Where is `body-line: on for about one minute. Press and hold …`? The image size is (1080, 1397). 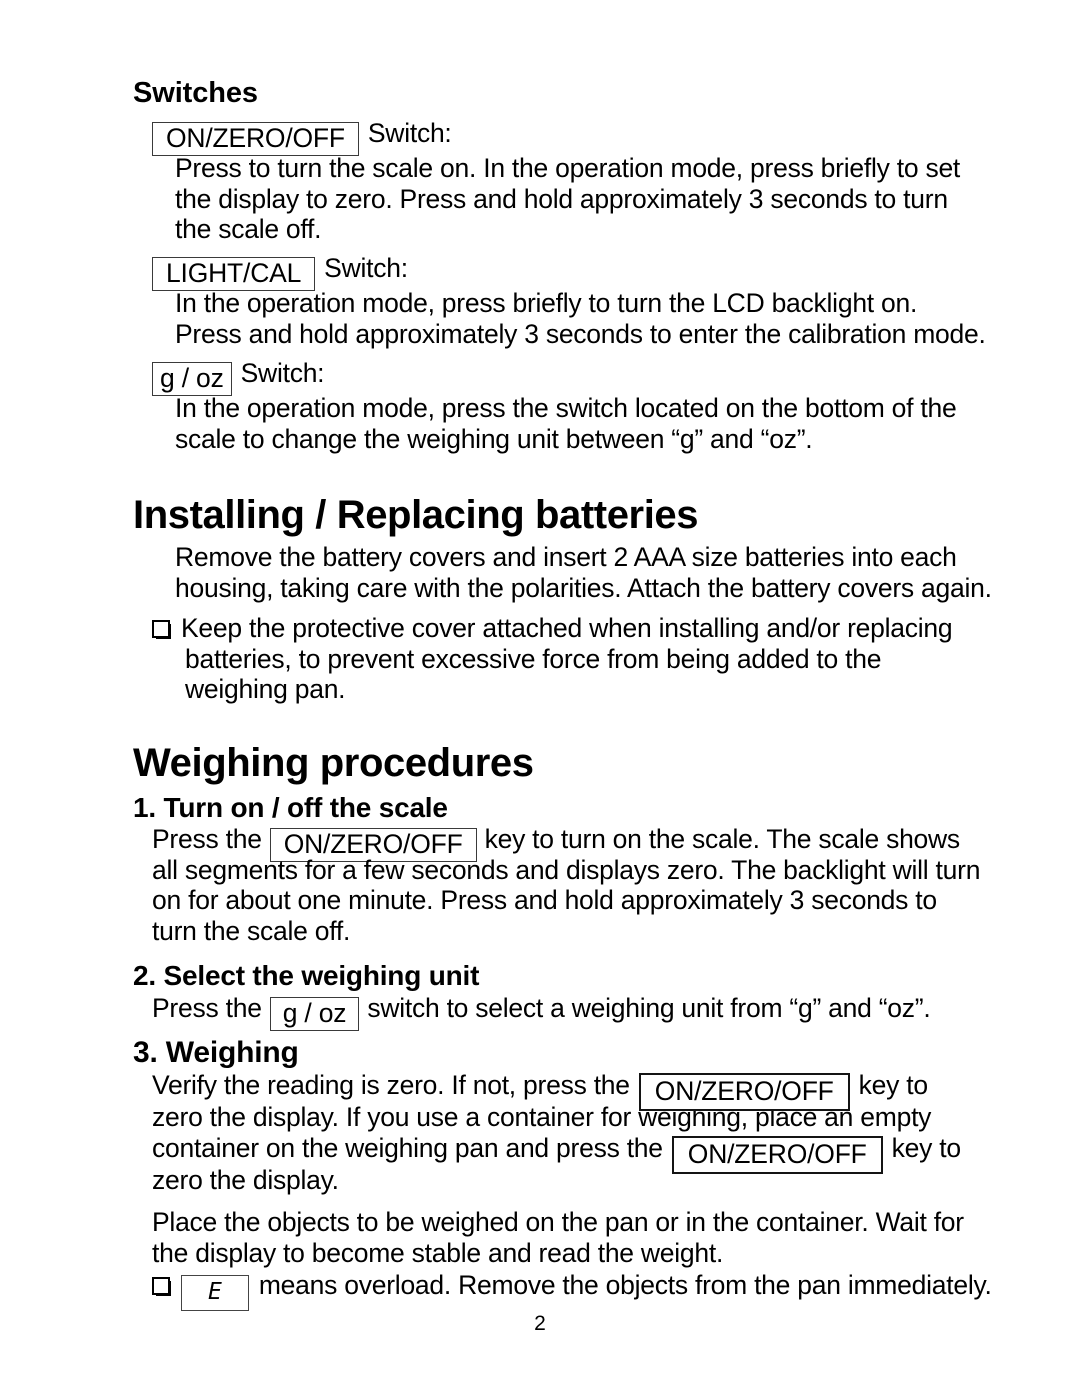
body-line: on for about one minute. Press and hold … is located at coordinates (544, 900).